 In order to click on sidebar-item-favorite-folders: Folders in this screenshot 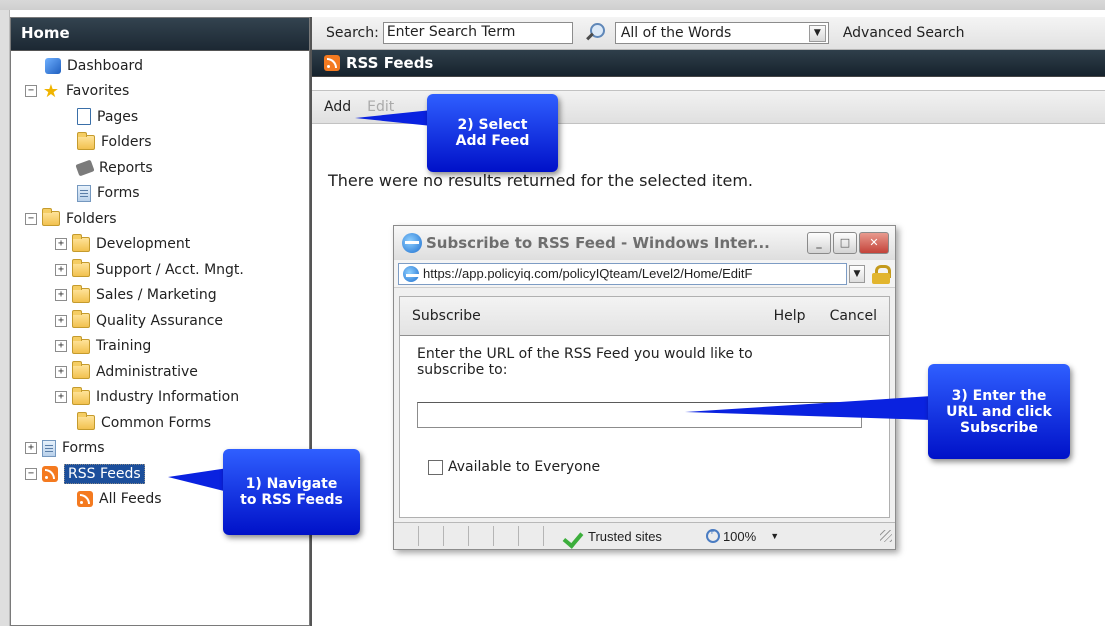, I will do `click(160, 143)`.